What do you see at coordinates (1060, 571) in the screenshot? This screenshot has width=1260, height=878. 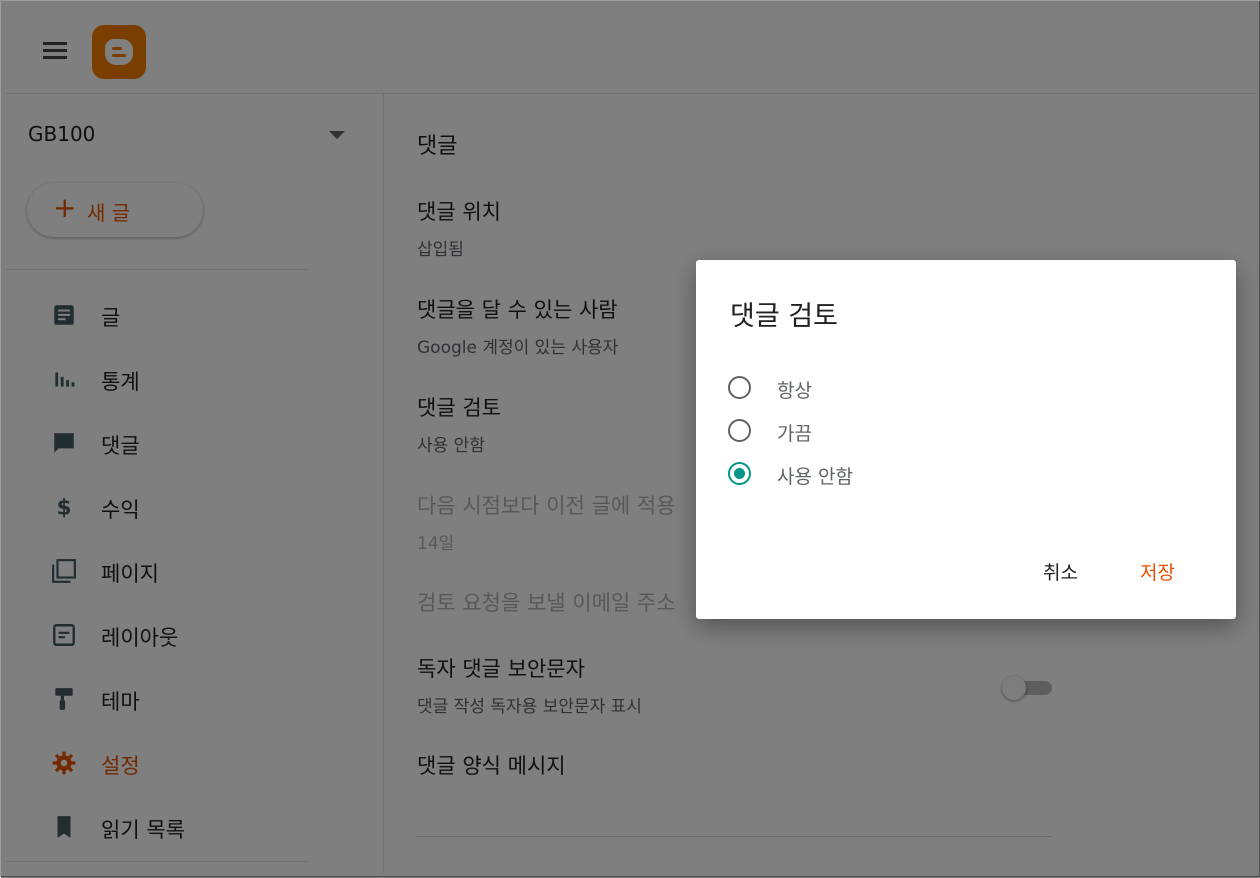 I see `cancel-button: 취소` at bounding box center [1060, 571].